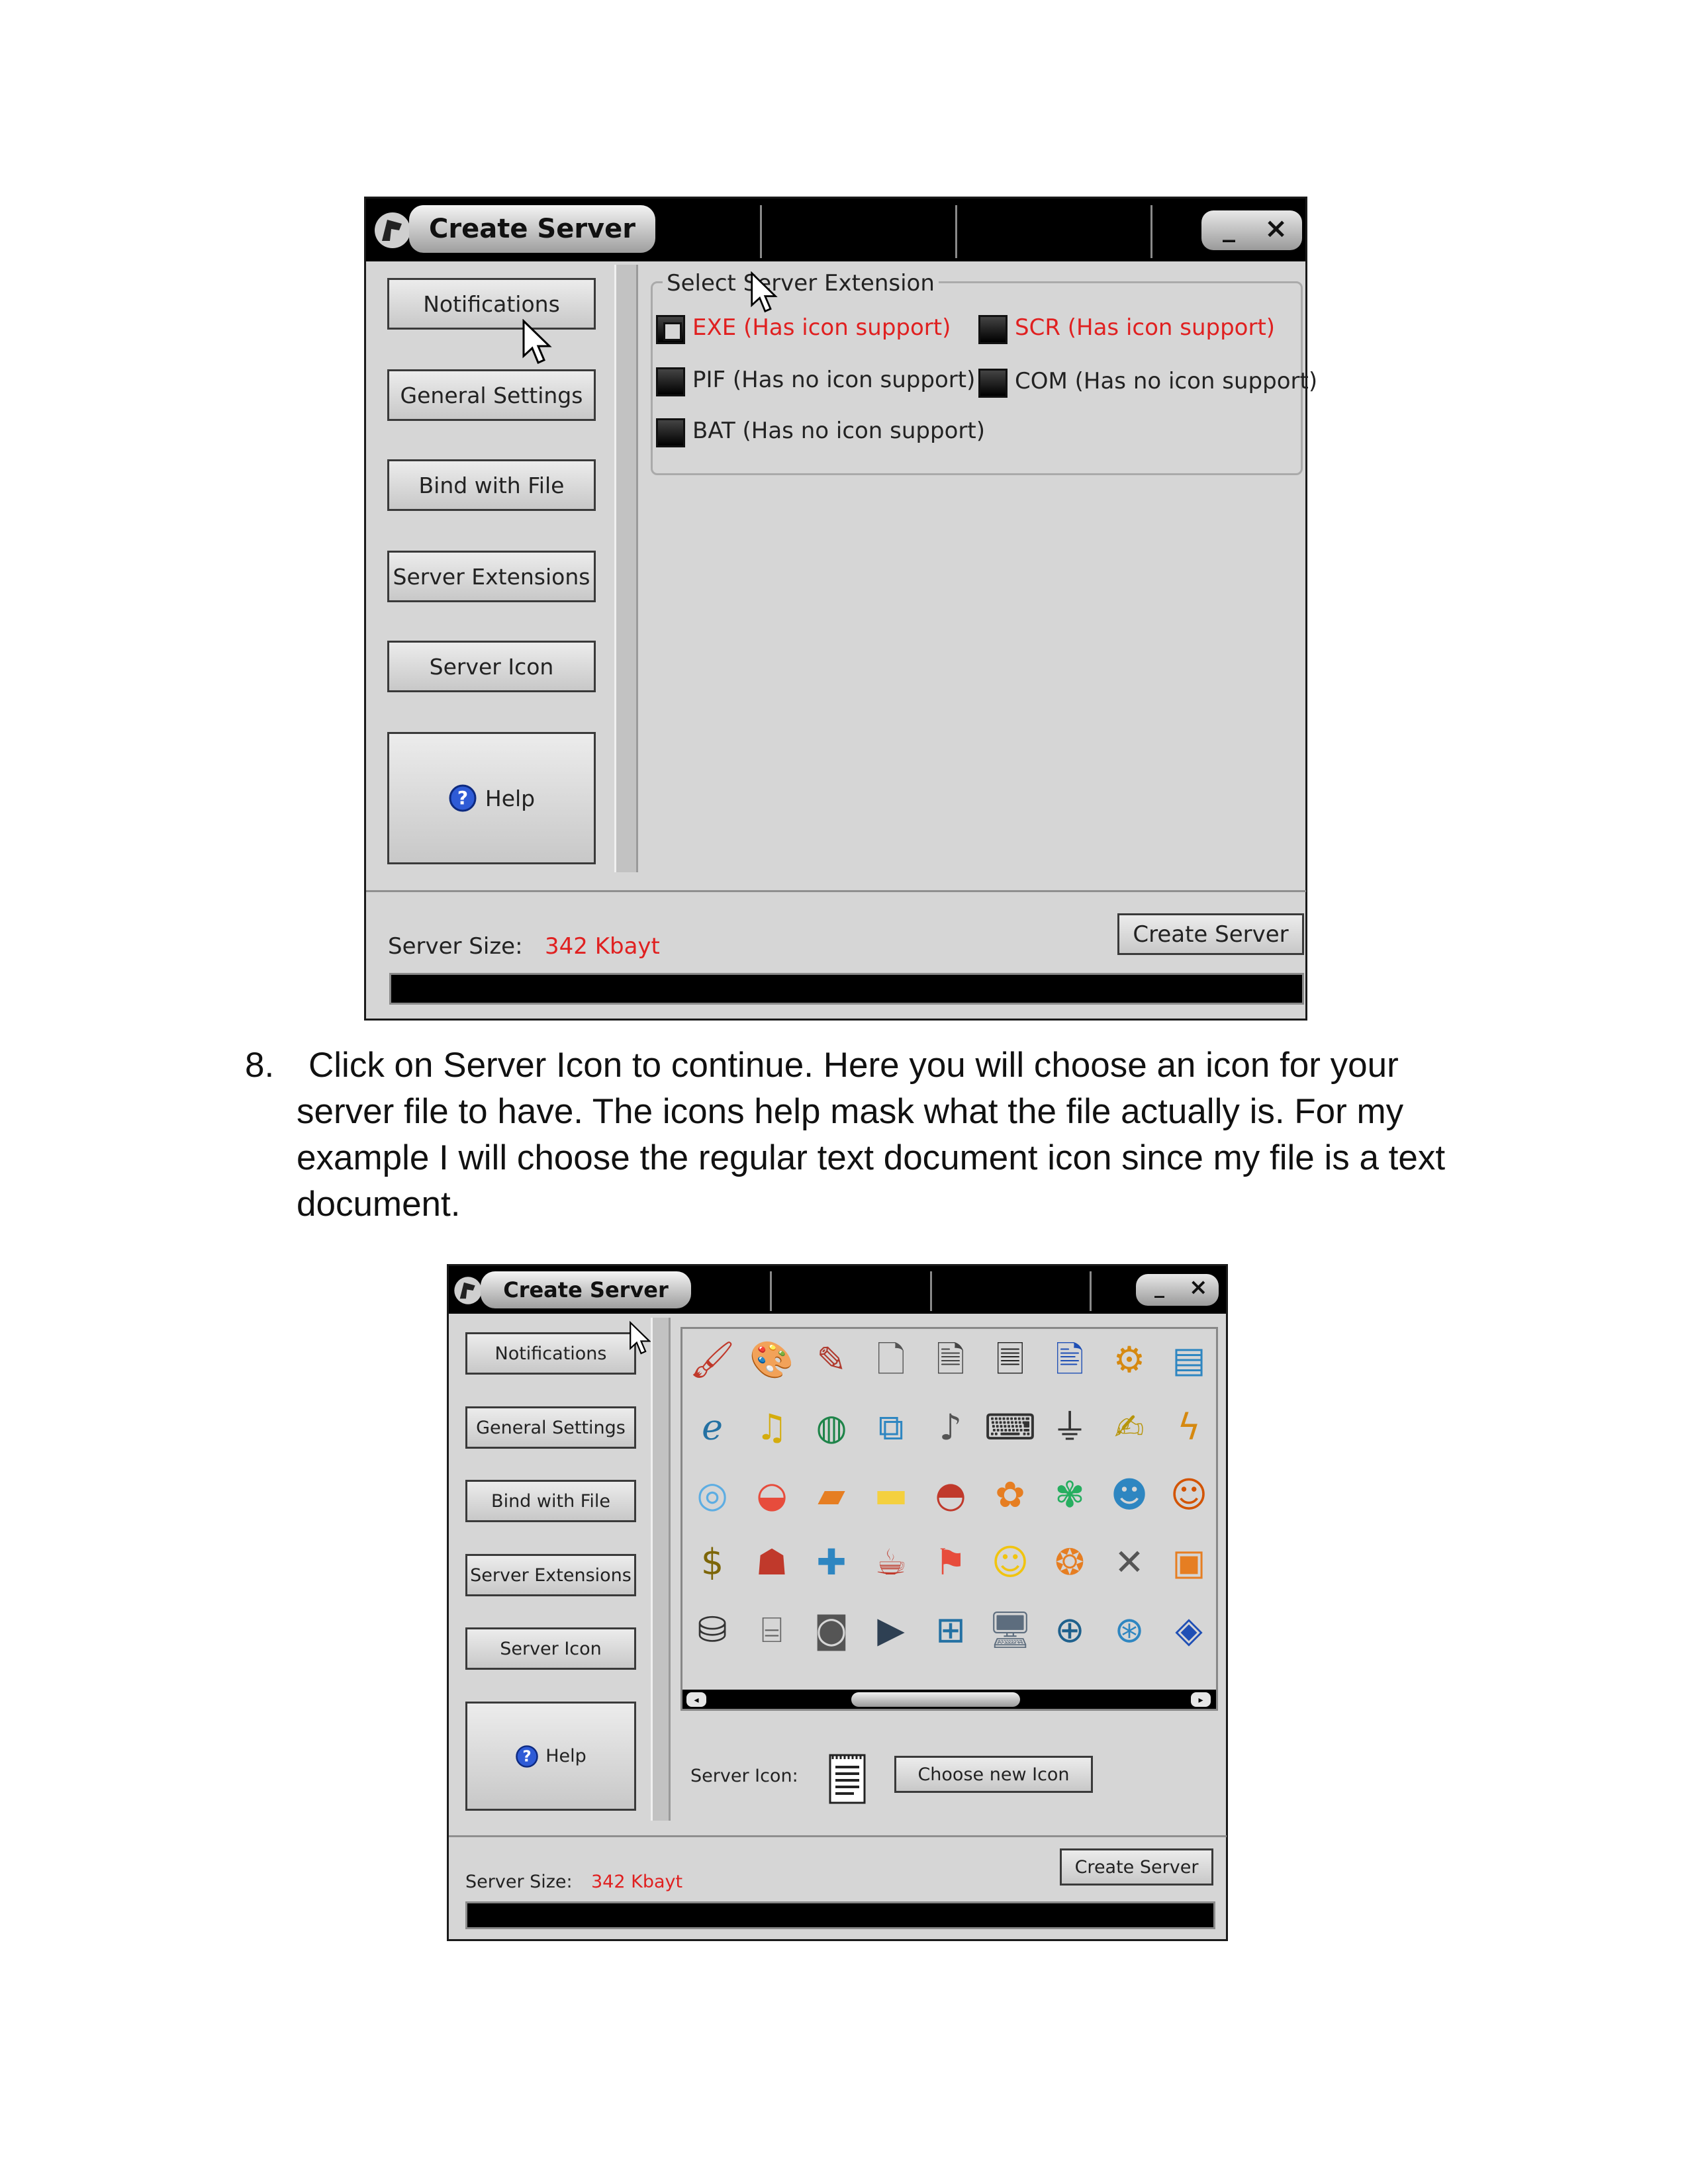 The height and width of the screenshot is (2184, 1688). I want to click on server-size-value: 342 Kbayt, so click(602, 947).